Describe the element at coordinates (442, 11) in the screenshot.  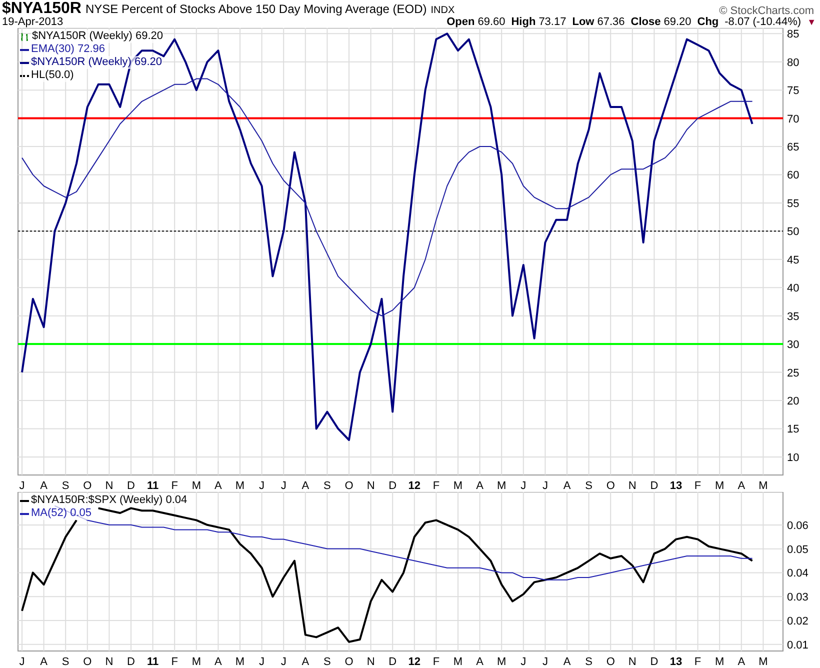
I see `exchange-label: INDX` at that location.